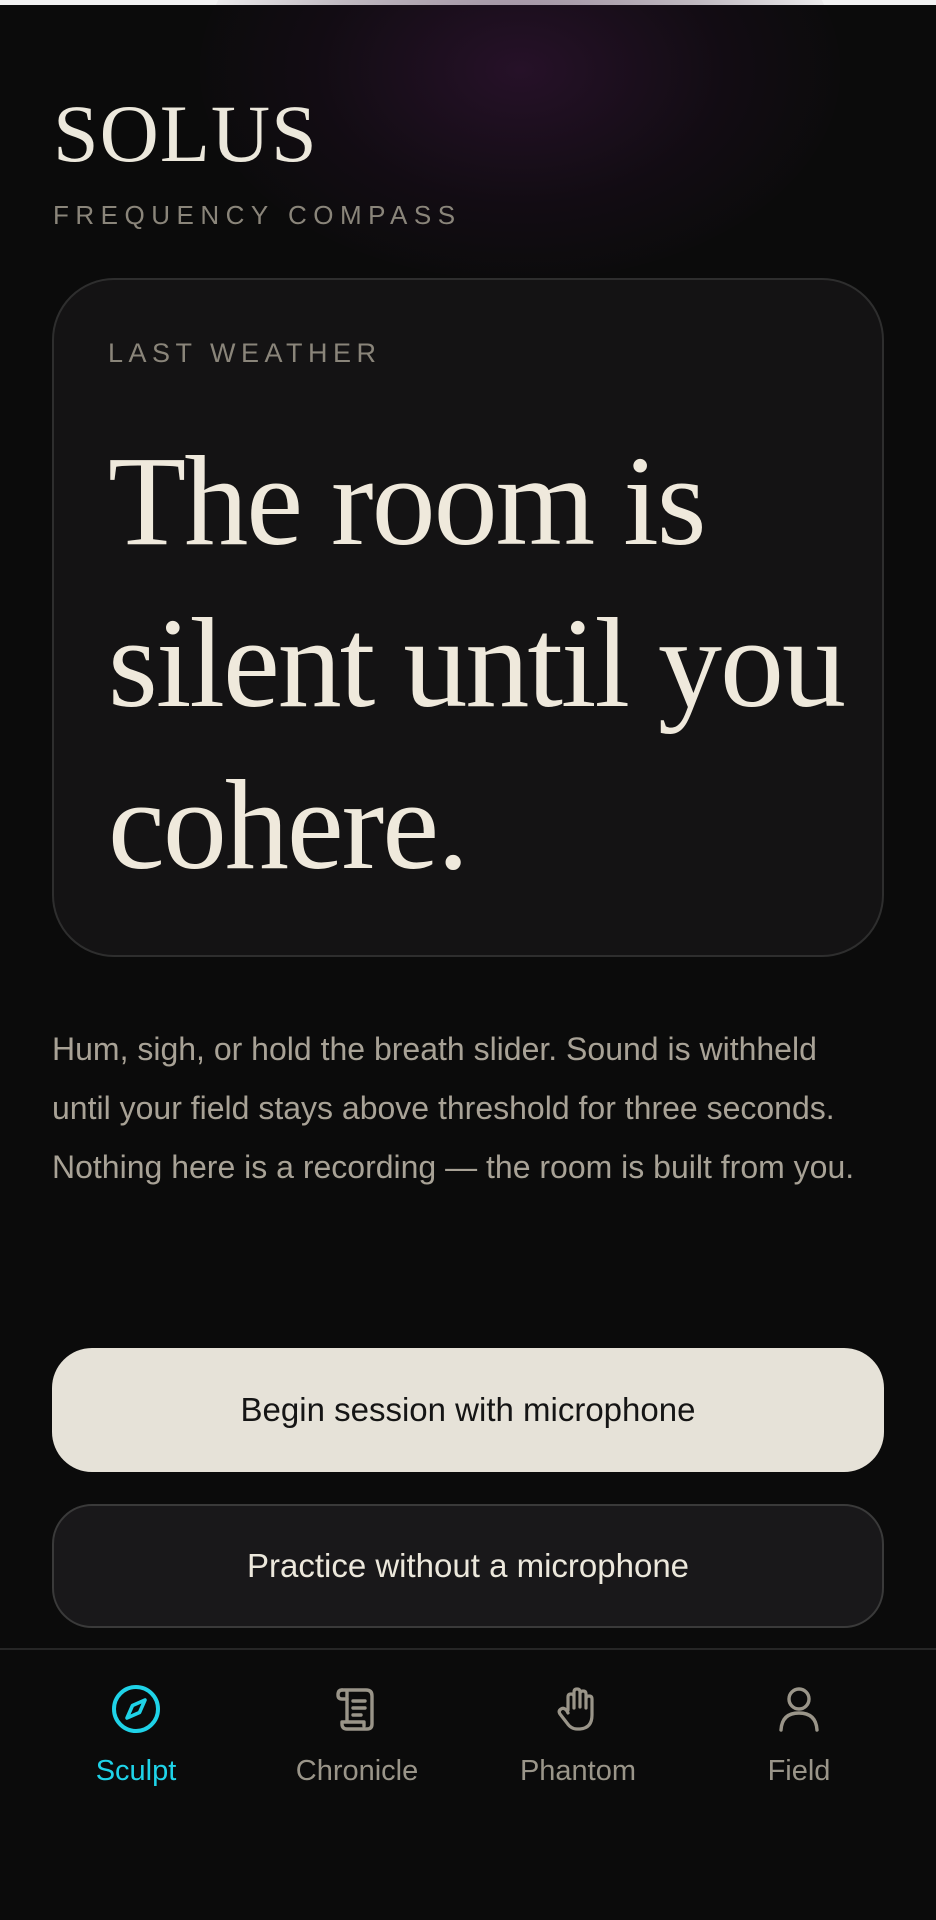 The height and width of the screenshot is (1920, 936). I want to click on tab-phantom-label: Phantom, so click(578, 1771).